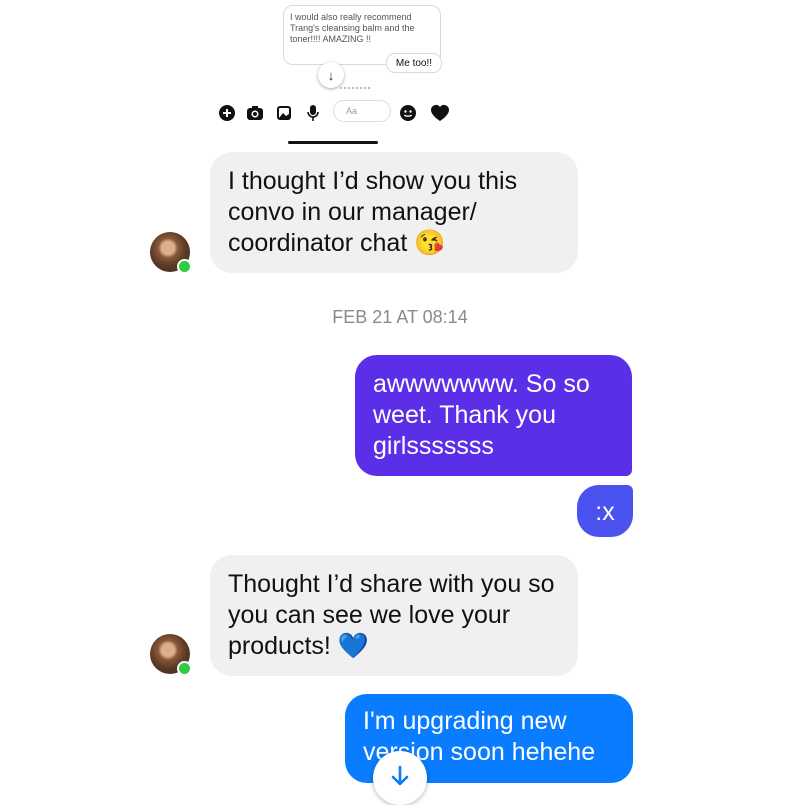 The width and height of the screenshot is (800, 805). What do you see at coordinates (362, 111) in the screenshot?
I see `inner-message-input: Aa` at bounding box center [362, 111].